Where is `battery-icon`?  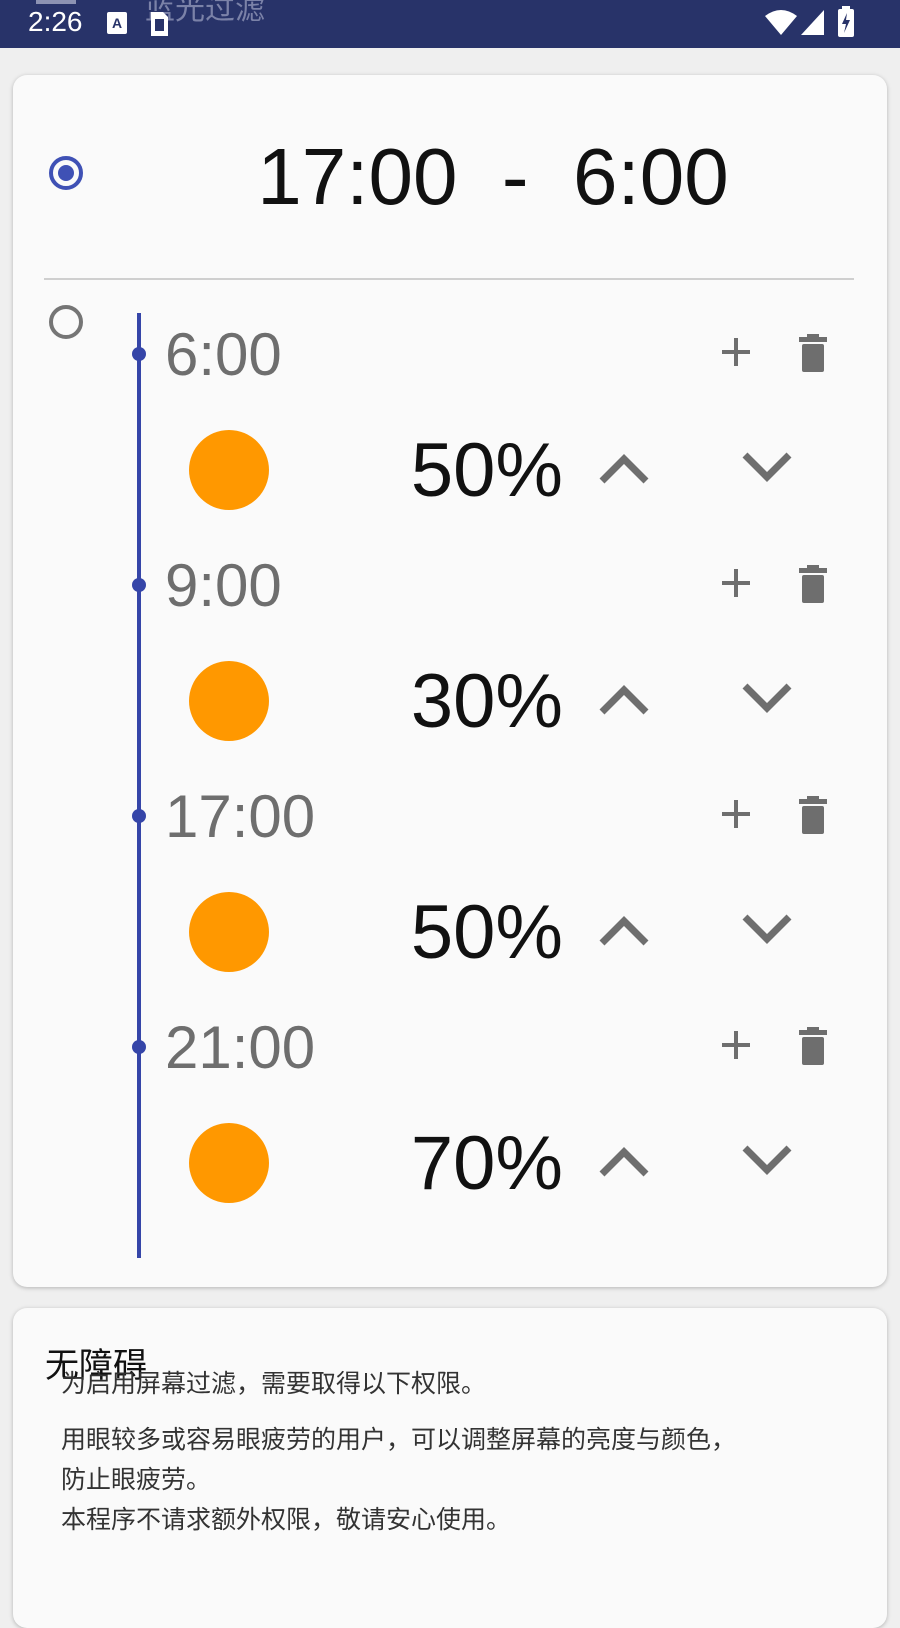 battery-icon is located at coordinates (846, 21).